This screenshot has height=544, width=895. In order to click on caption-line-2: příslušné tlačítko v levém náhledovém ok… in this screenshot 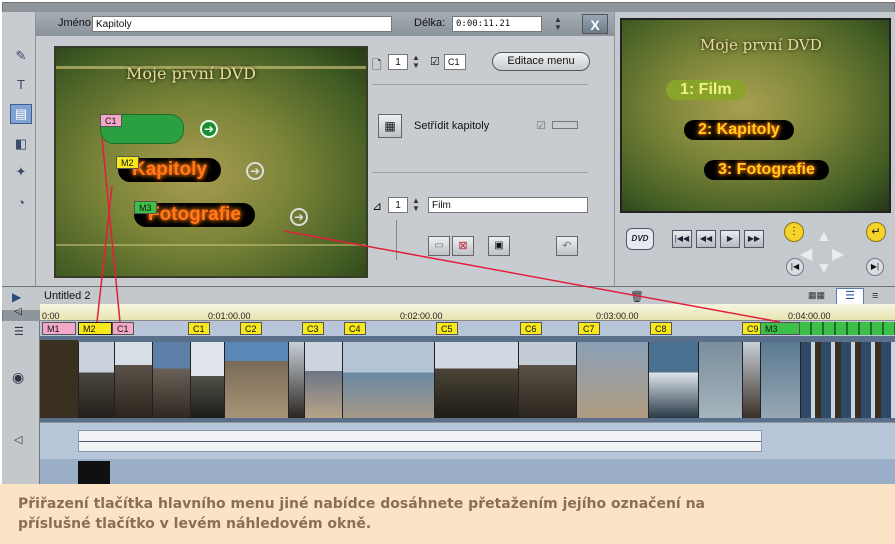, I will do `click(195, 524)`.